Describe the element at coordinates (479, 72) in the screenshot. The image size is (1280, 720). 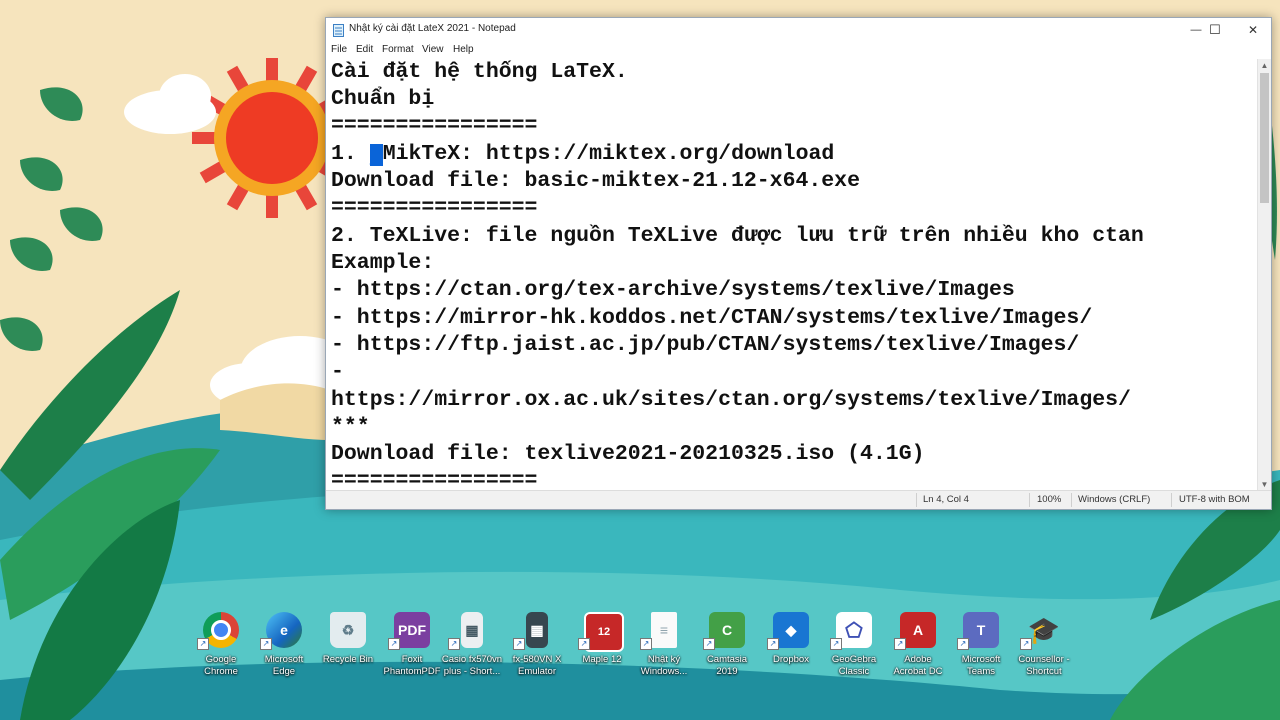
I see `editor-line: Cài đặt hệ thống LaTeX.` at that location.